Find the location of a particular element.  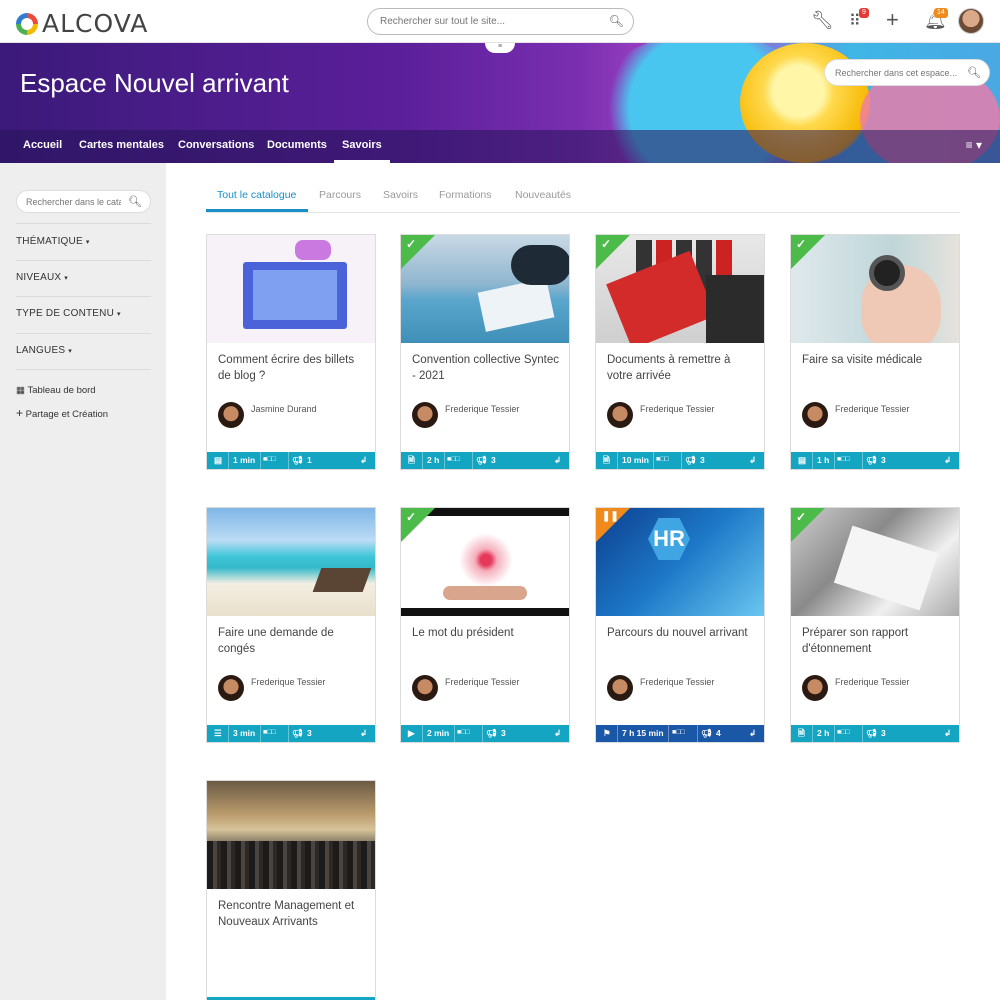

card-footer: 🗎︎ 2 h ■□□ 📢︎ 3 ↲ is located at coordinates (875, 733).